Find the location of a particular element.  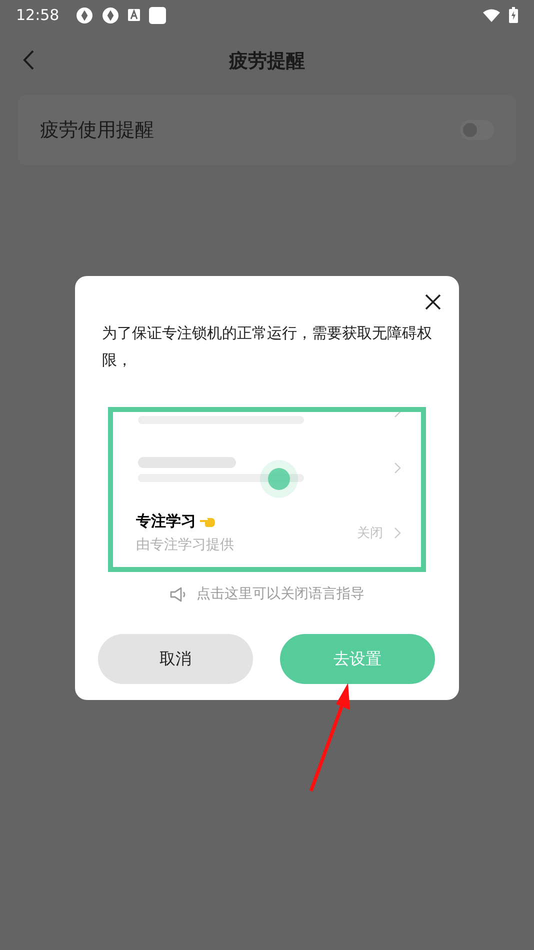

permission-message: 为了保证专注锁机的正常运行，需要获取无障碍权限， is located at coordinates (267, 347).